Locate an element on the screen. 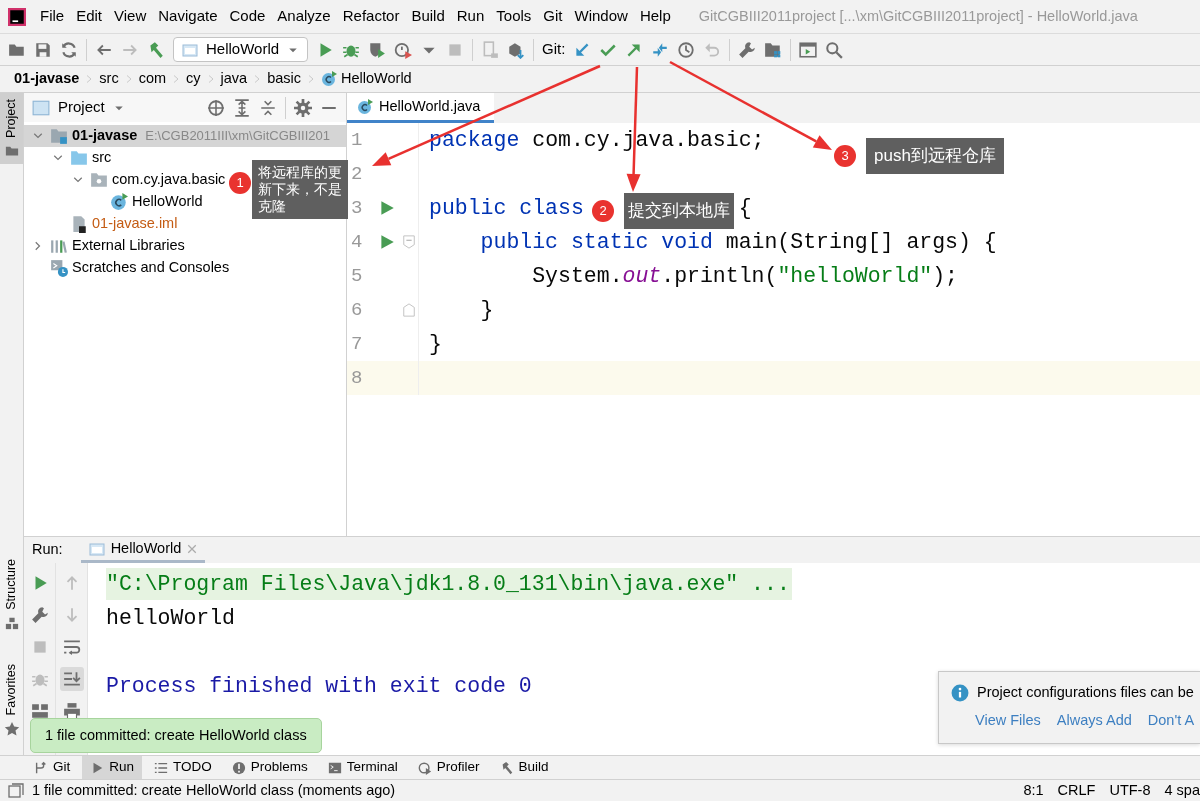 This screenshot has height=801, width=1200. tree-item: External Libraries is located at coordinates (107, 246).